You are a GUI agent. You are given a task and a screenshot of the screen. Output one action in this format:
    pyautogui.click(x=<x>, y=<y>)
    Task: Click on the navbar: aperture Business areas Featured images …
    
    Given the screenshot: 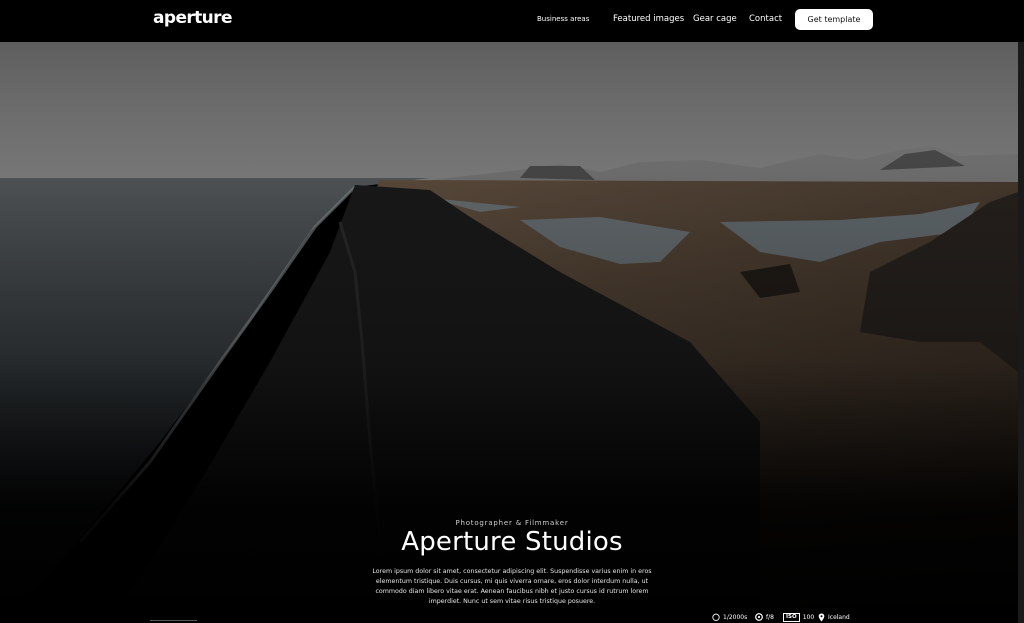 What is the action you would take?
    pyautogui.click(x=512, y=21)
    